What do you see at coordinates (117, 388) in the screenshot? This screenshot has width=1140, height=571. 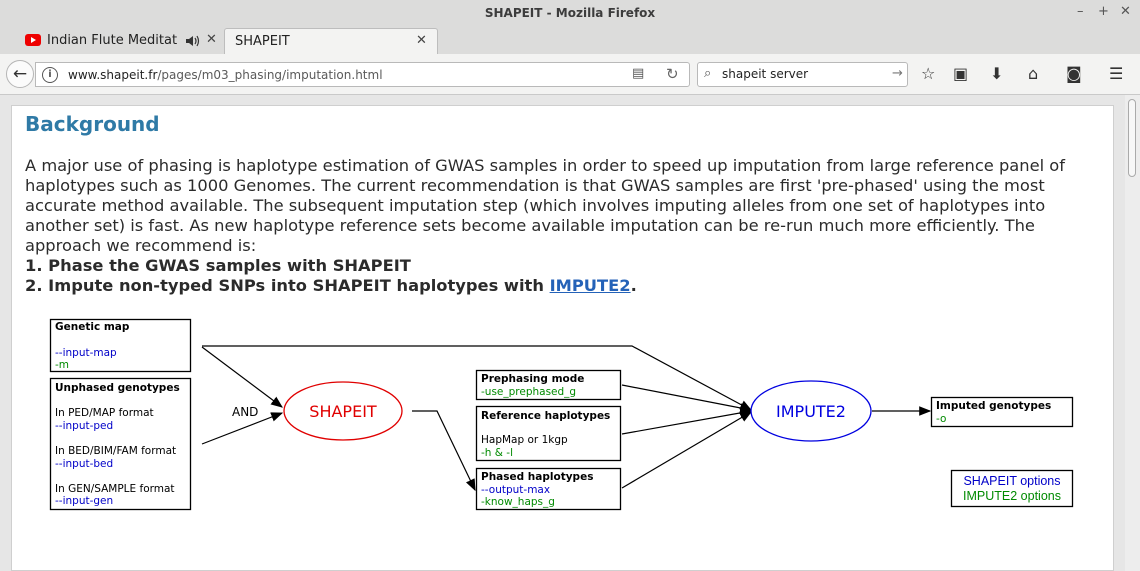 I see `unphased-title: Unphased genotypes` at bounding box center [117, 388].